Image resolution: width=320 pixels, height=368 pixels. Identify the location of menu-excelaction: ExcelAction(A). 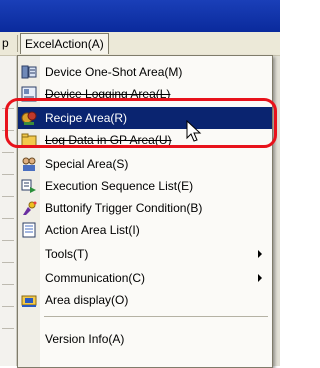
(64, 43).